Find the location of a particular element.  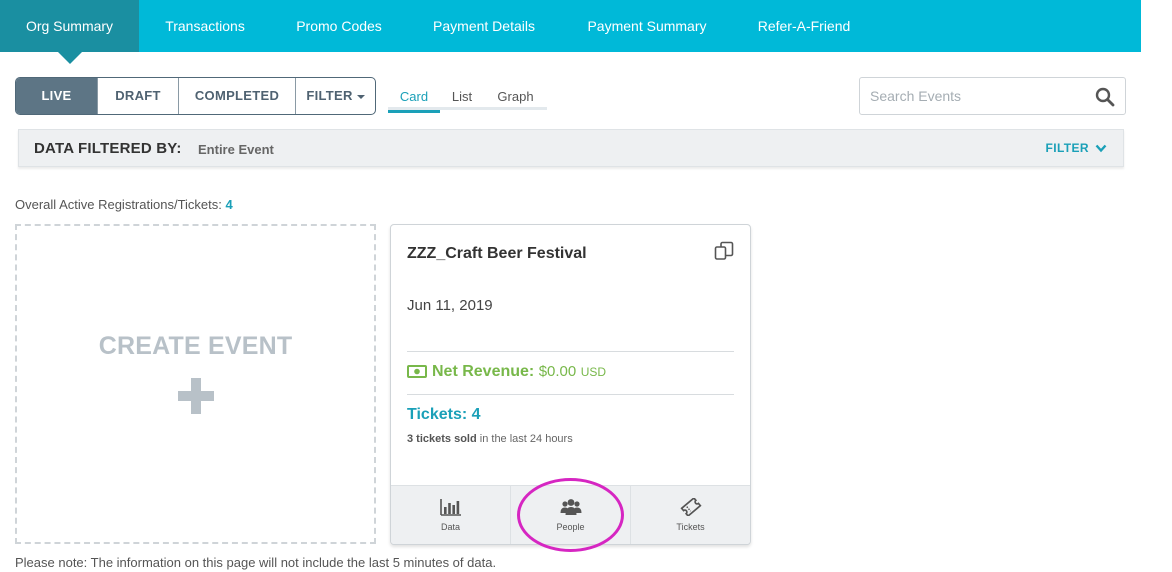

tickets-button-label: Tickets is located at coordinates (690, 527).